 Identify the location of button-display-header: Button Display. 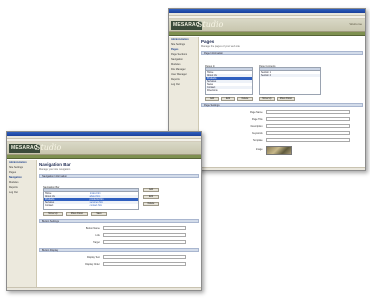
(119, 250).